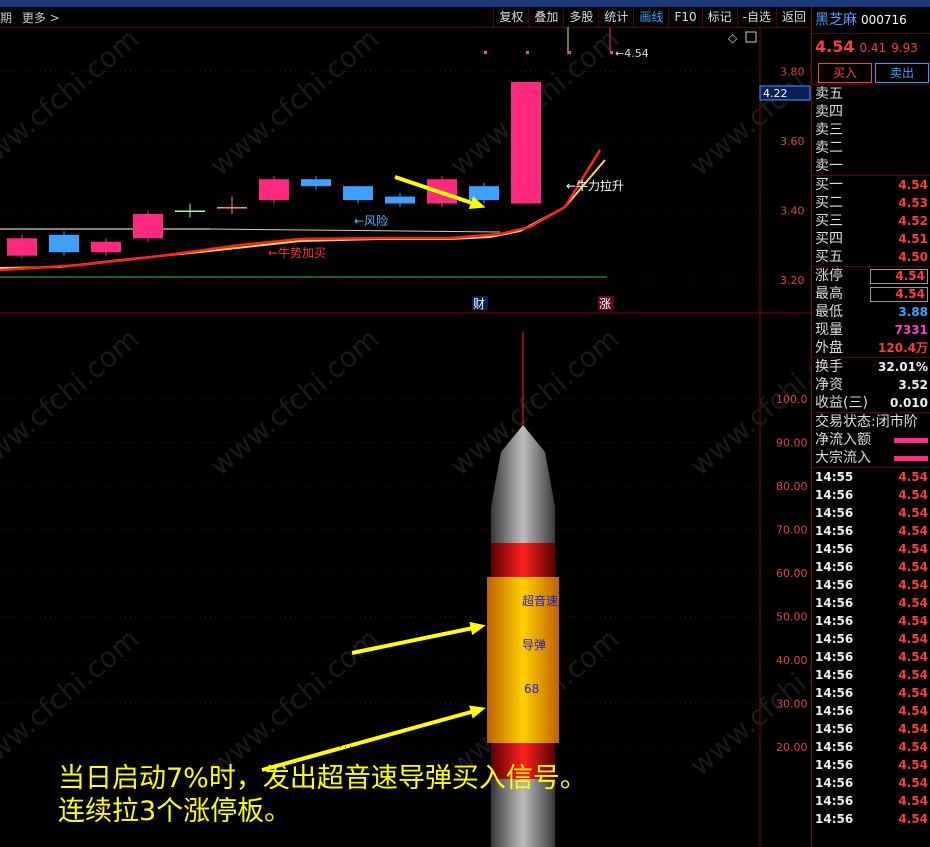 Image resolution: width=930 pixels, height=847 pixels. Describe the element at coordinates (829, 257) in the screenshot. I see `bid-label: 买五` at that location.